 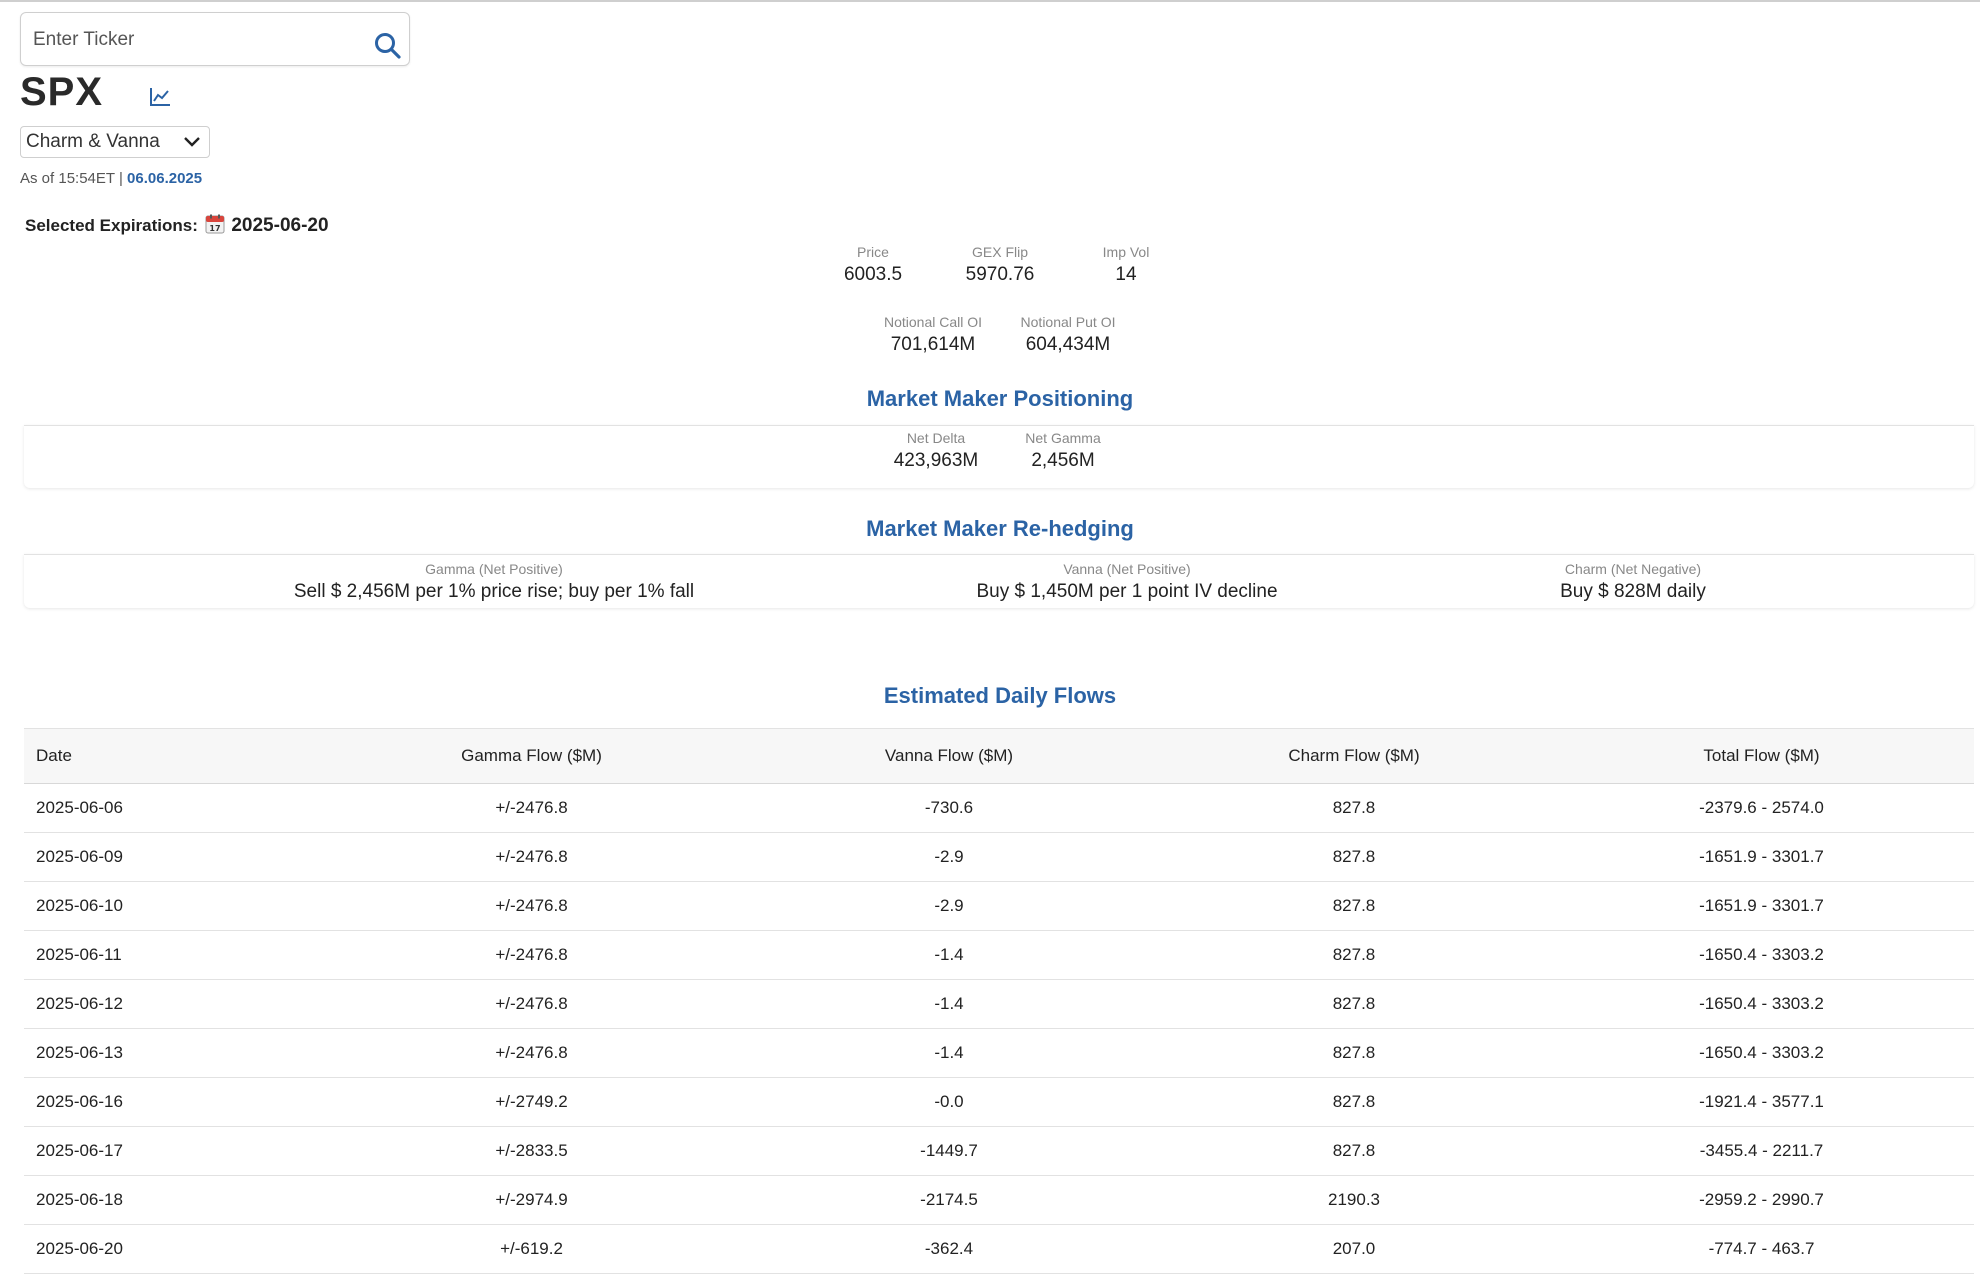 I want to click on cell-date: 2025-06-10, so click(x=174, y=906).